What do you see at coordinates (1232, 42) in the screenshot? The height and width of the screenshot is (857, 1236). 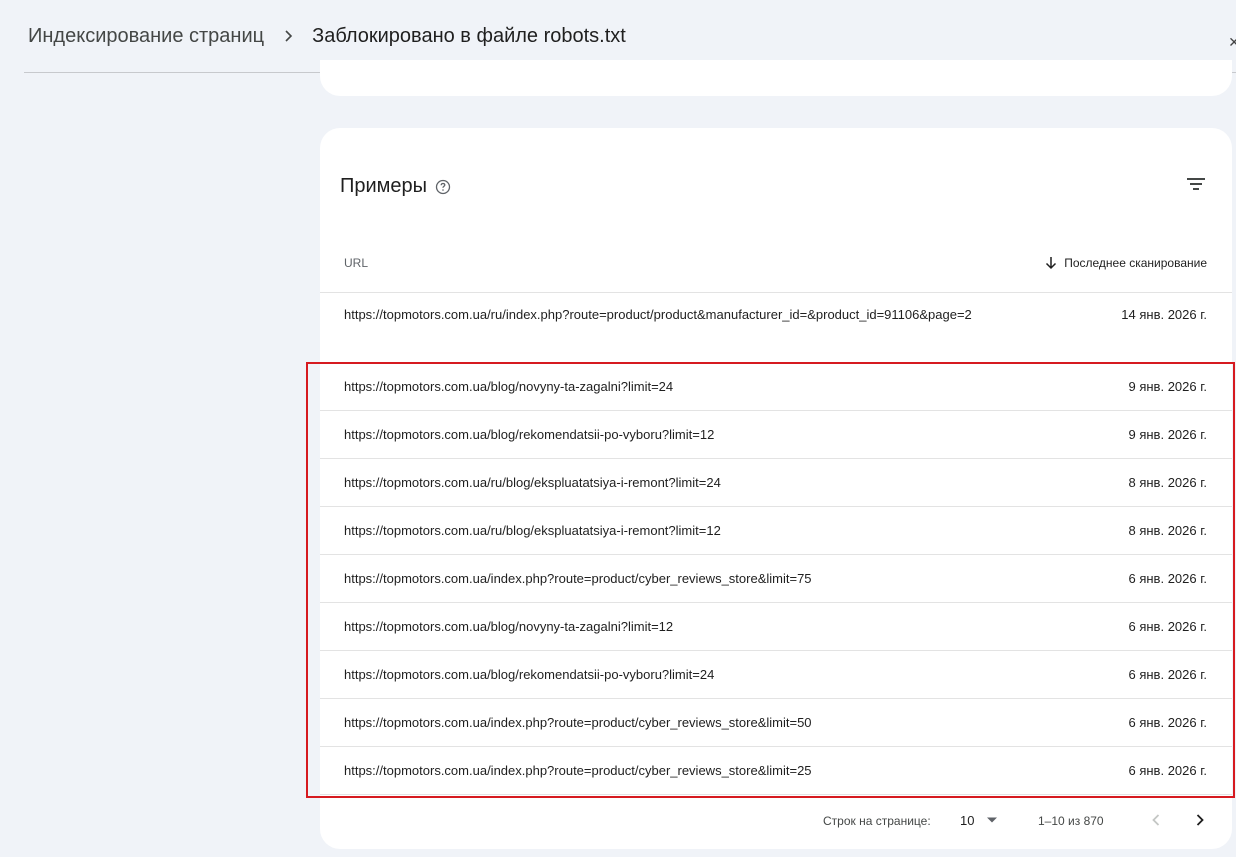 I see `header-edge-icon: ✕` at bounding box center [1232, 42].